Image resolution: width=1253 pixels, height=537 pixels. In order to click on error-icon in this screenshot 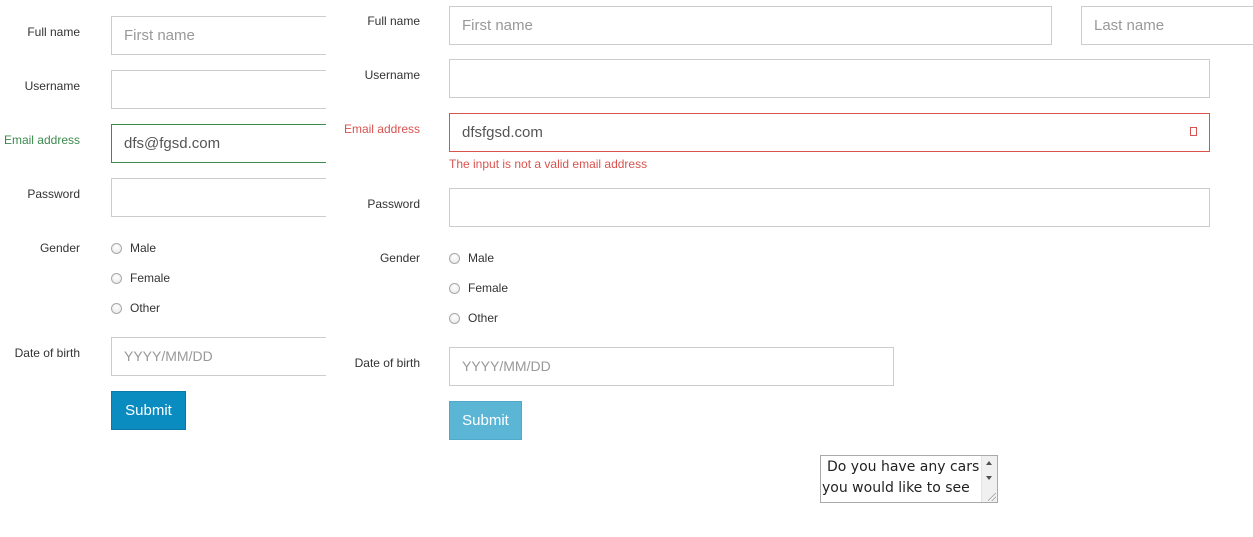, I will do `click(1193, 131)`.